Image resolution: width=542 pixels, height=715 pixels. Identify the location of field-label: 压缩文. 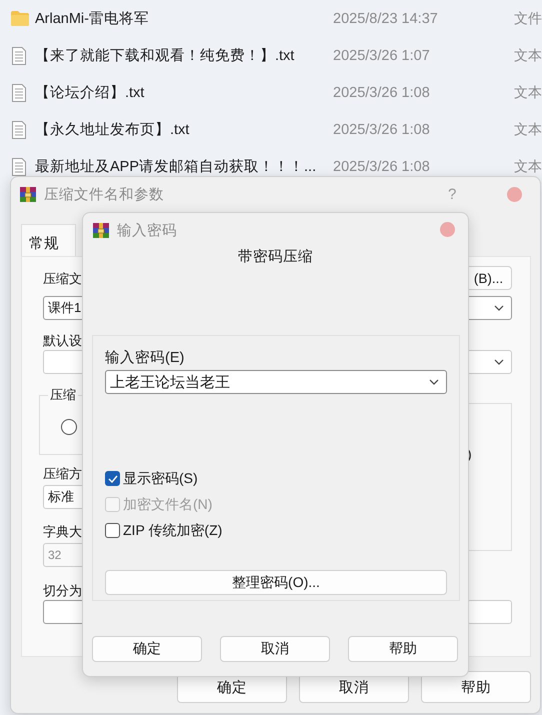
(62, 279).